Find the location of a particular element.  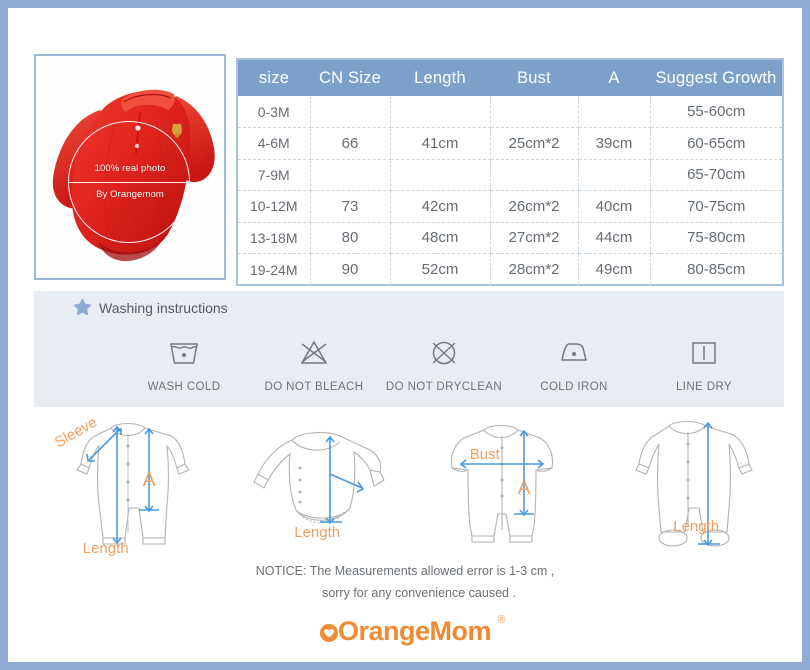

table-row: 13-18M 80 48cm 27cm*2 44cm 75-80cm is located at coordinates (510, 238).